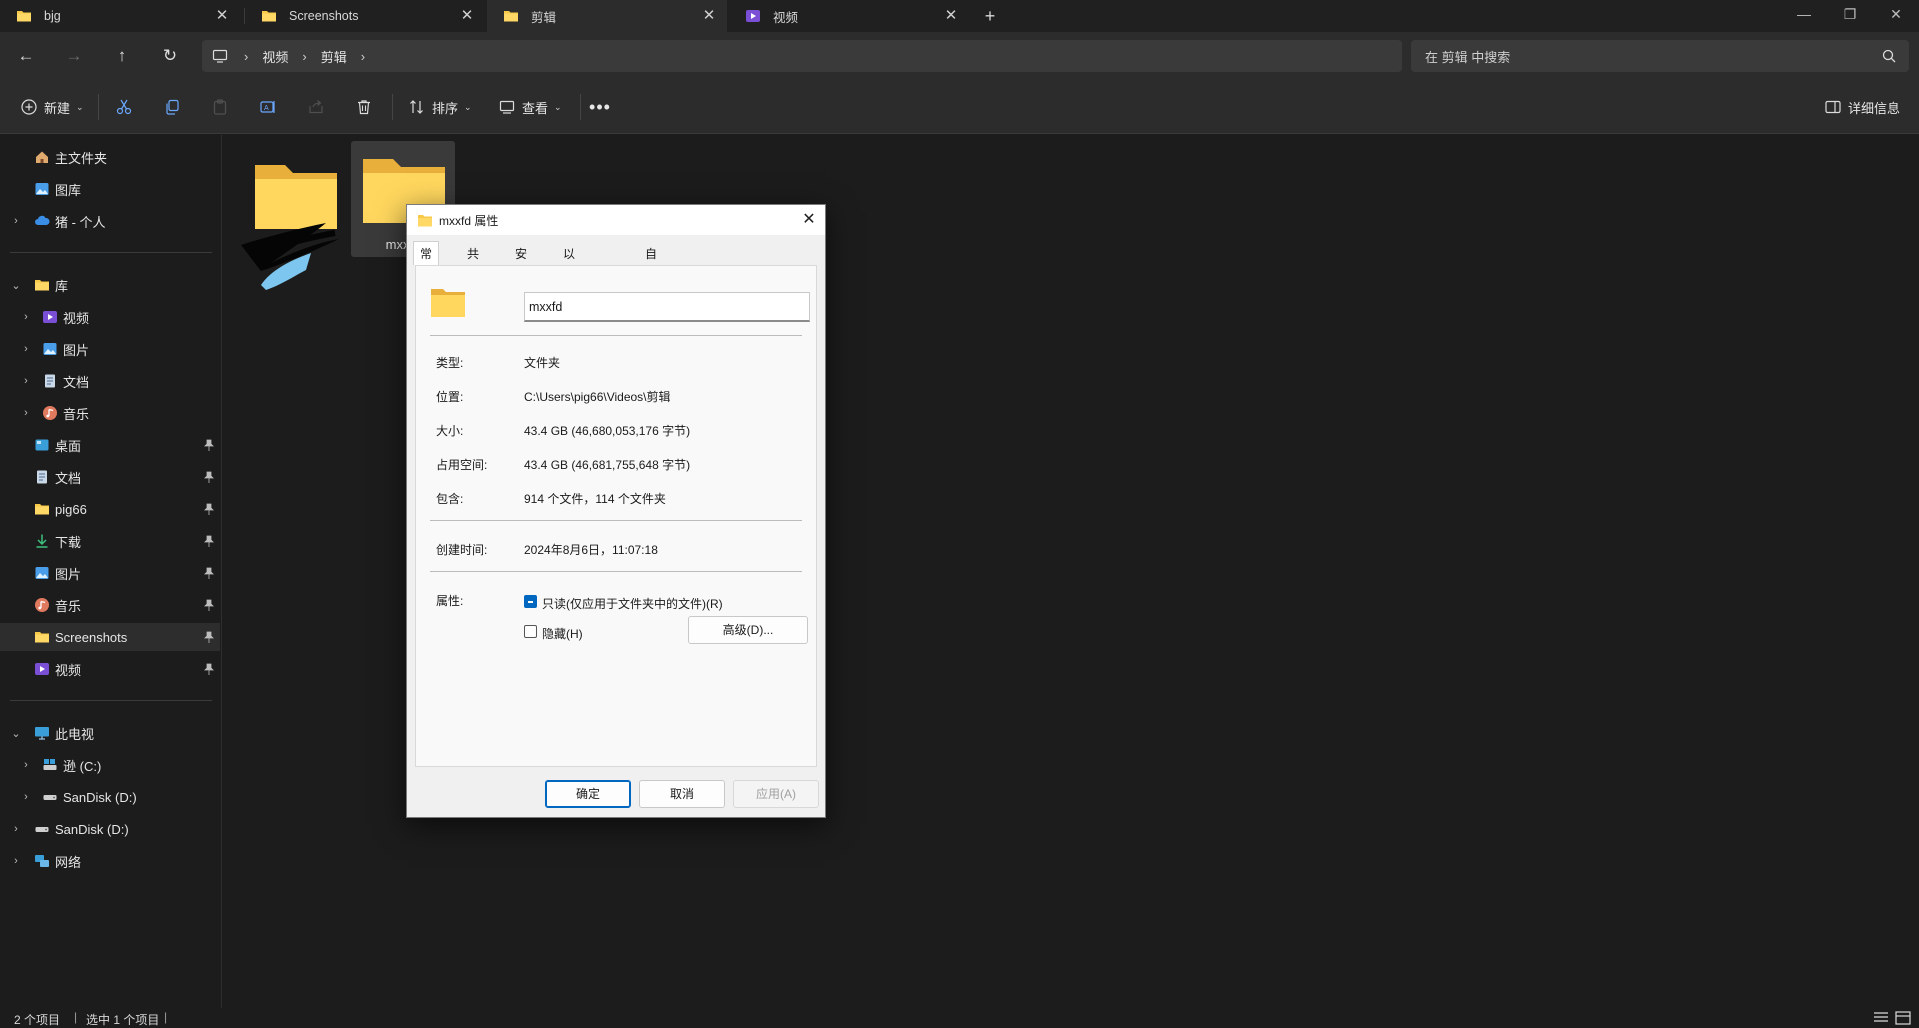 Image resolution: width=1919 pixels, height=1028 pixels. Describe the element at coordinates (1804, 15) in the screenshot. I see `minimize-icon: —` at that location.